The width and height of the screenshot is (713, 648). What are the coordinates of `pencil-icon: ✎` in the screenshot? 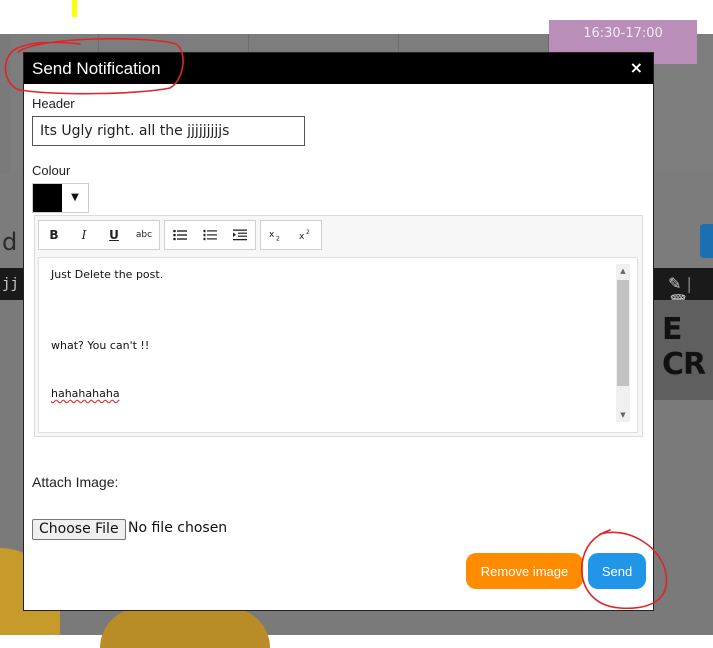 It's located at (675, 283).